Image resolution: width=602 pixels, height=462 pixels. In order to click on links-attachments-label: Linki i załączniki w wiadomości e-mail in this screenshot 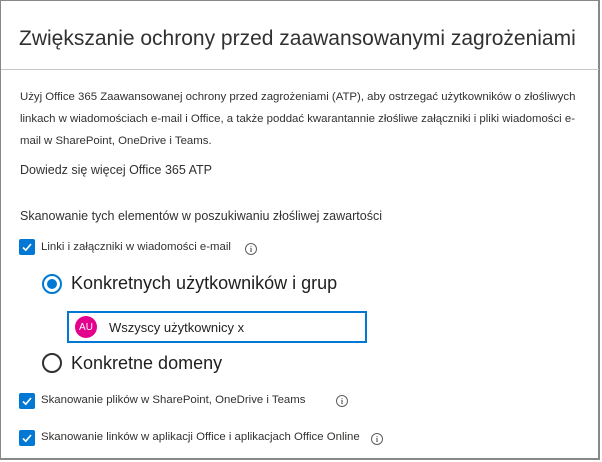, I will do `click(136, 247)`.